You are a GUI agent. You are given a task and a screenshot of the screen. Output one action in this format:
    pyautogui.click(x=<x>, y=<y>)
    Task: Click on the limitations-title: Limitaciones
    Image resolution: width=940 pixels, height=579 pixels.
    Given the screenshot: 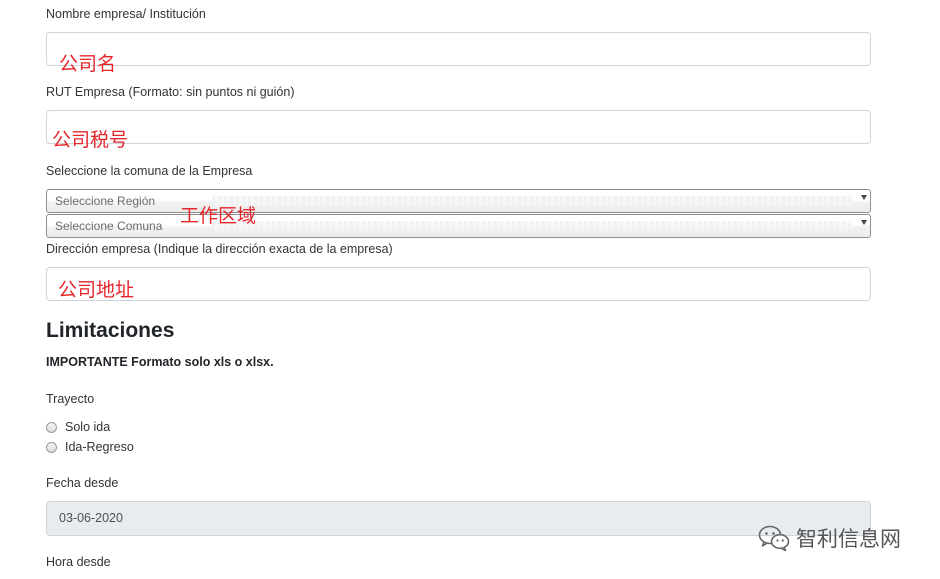 What is the action you would take?
    pyautogui.click(x=110, y=330)
    